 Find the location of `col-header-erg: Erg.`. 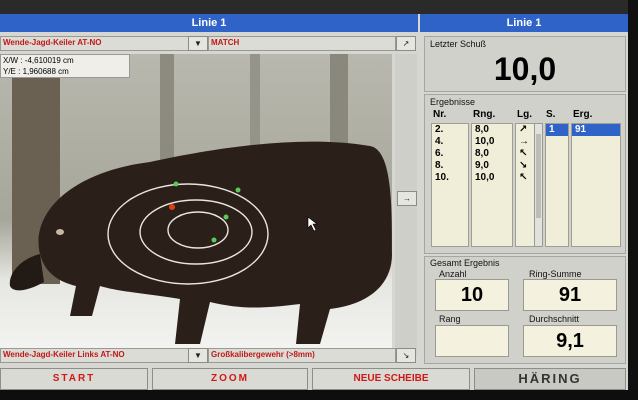

col-header-erg: Erg. is located at coordinates (583, 114).